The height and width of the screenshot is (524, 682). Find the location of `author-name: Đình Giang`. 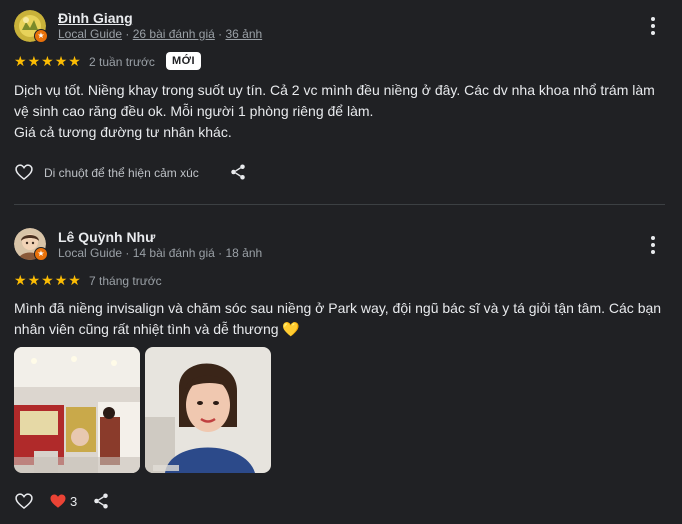

author-name: Đình Giang is located at coordinates (95, 18).